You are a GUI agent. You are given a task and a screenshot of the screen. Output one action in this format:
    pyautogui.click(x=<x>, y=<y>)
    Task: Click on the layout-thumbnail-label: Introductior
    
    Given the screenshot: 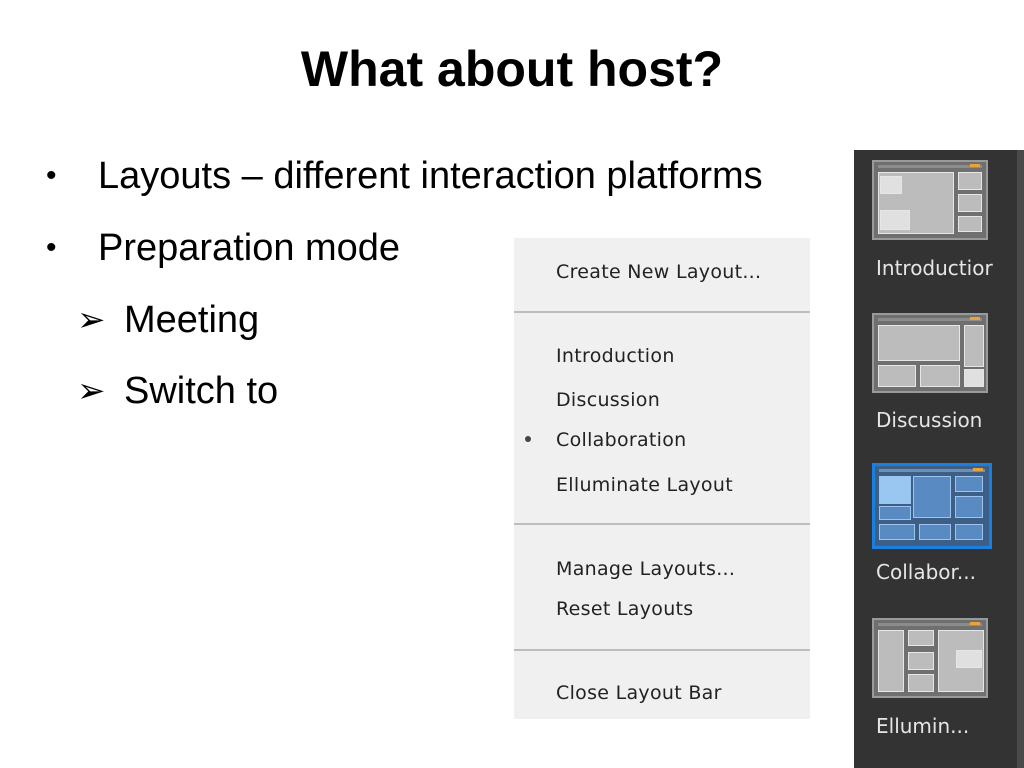 What is the action you would take?
    pyautogui.click(x=946, y=268)
    